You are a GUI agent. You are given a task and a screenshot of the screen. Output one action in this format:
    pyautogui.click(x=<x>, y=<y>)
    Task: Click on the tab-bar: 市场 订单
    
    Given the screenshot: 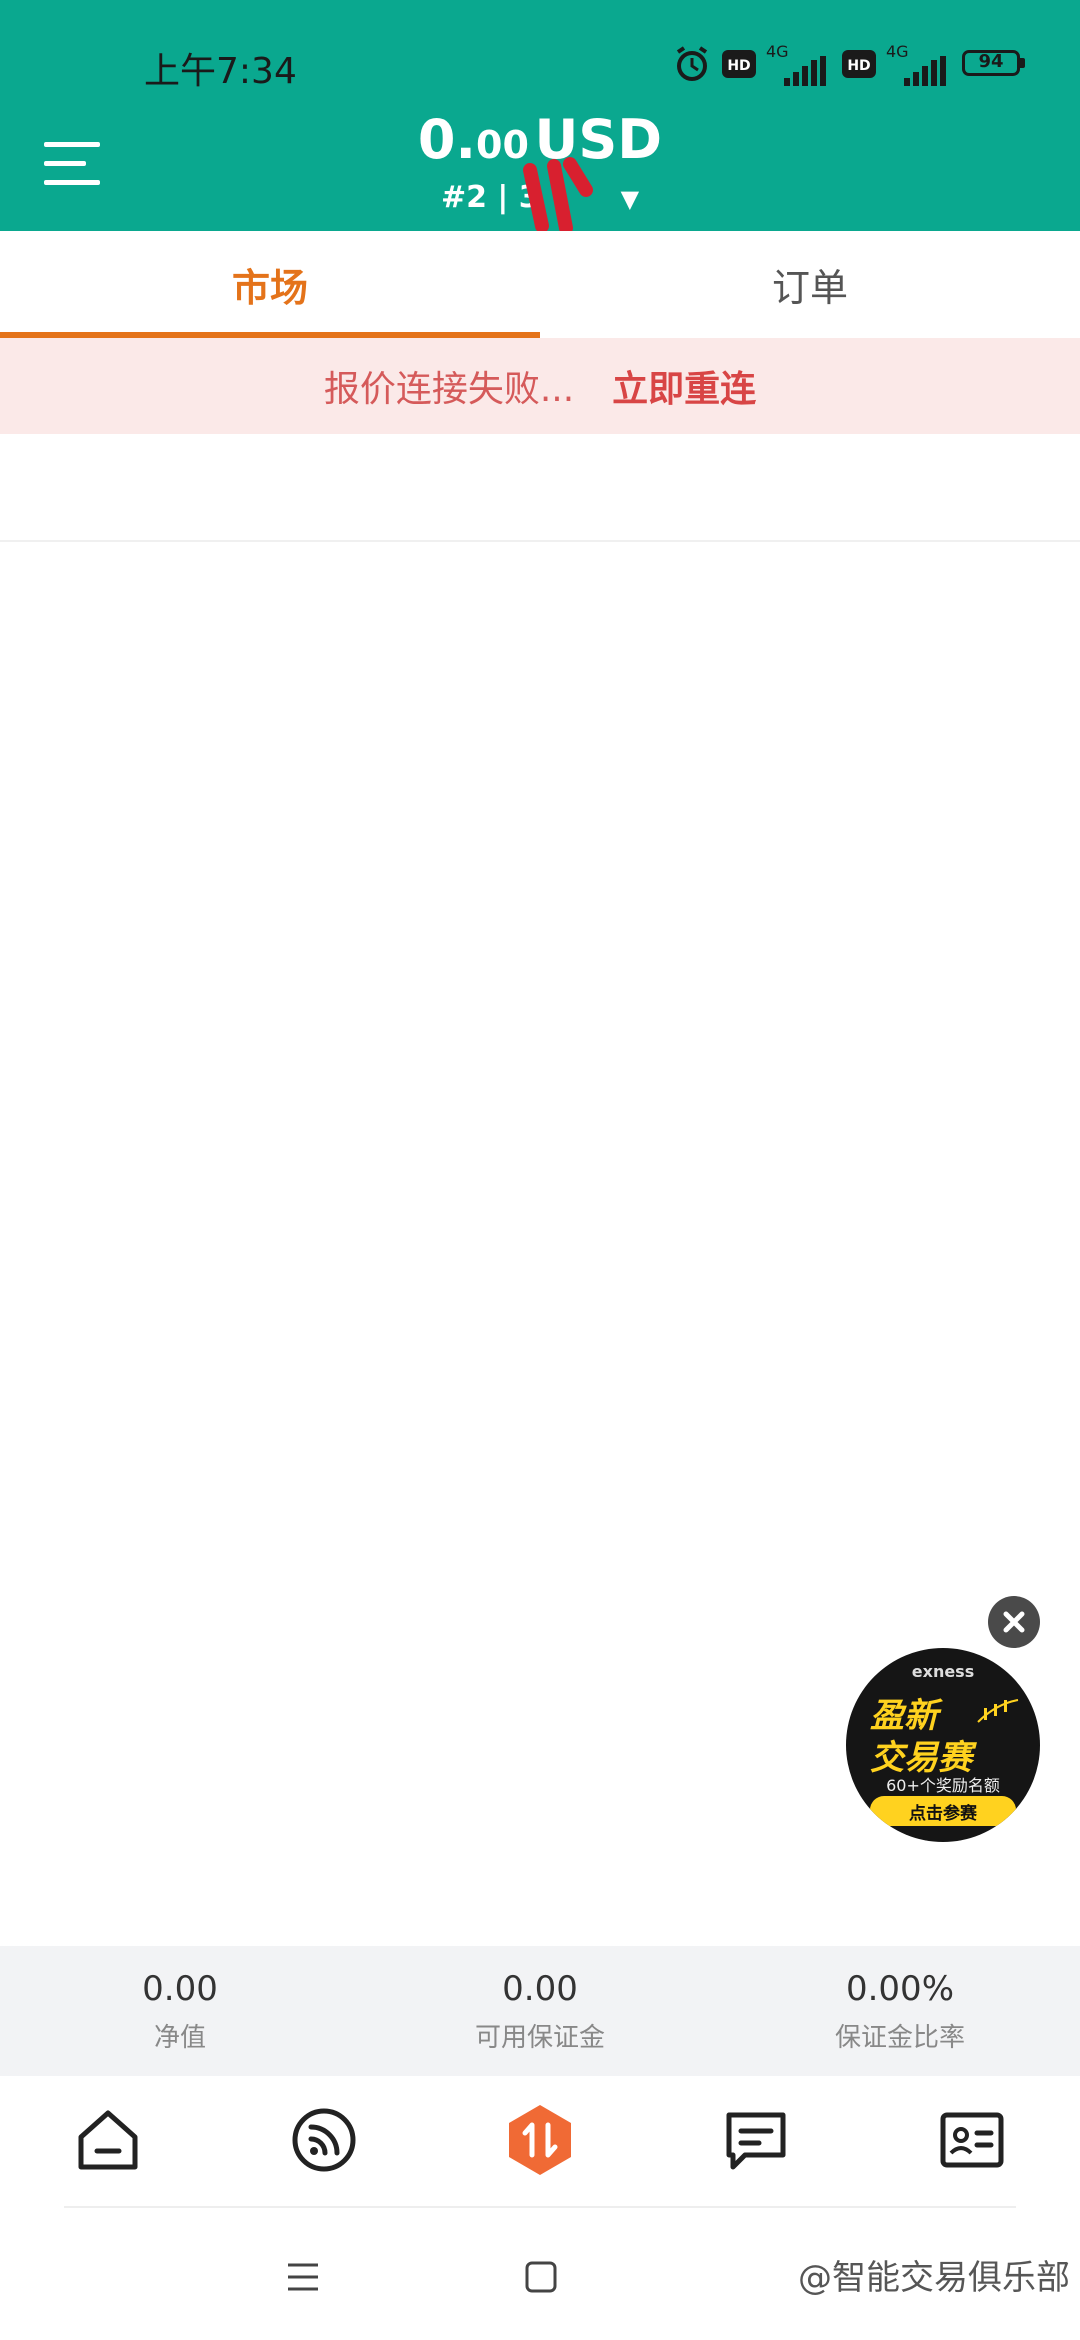 What is the action you would take?
    pyautogui.click(x=540, y=284)
    